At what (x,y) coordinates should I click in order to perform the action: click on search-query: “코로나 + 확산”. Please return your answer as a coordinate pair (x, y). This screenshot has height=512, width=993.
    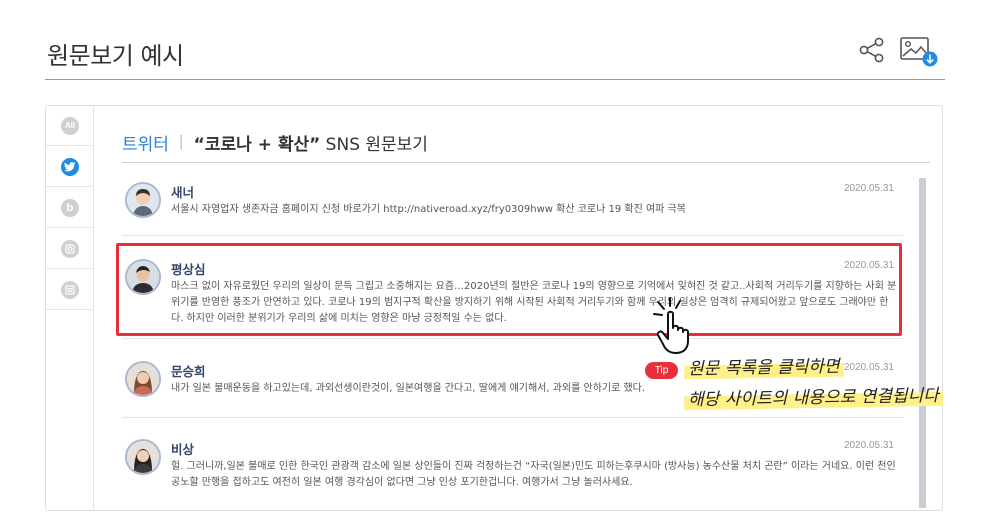
    Looking at the image, I should click on (257, 144).